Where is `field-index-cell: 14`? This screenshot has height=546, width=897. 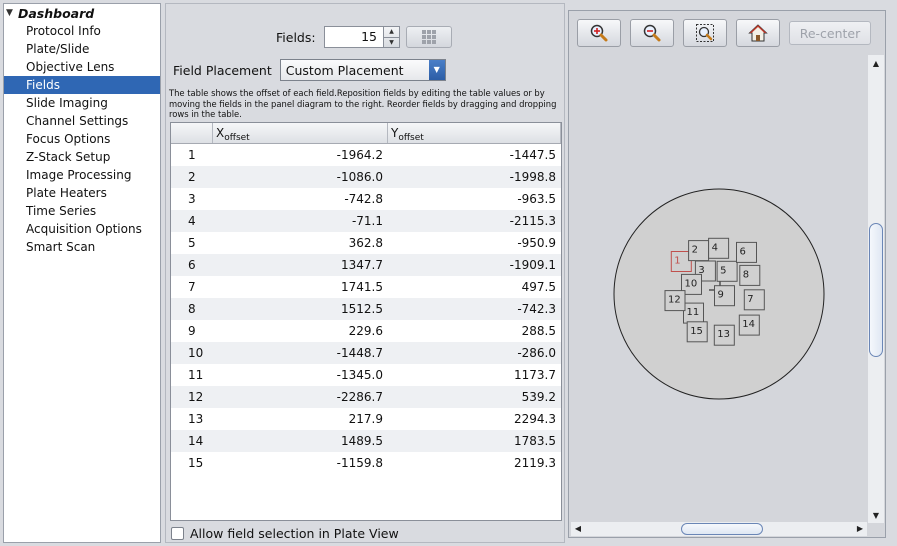 field-index-cell: 14 is located at coordinates (192, 441).